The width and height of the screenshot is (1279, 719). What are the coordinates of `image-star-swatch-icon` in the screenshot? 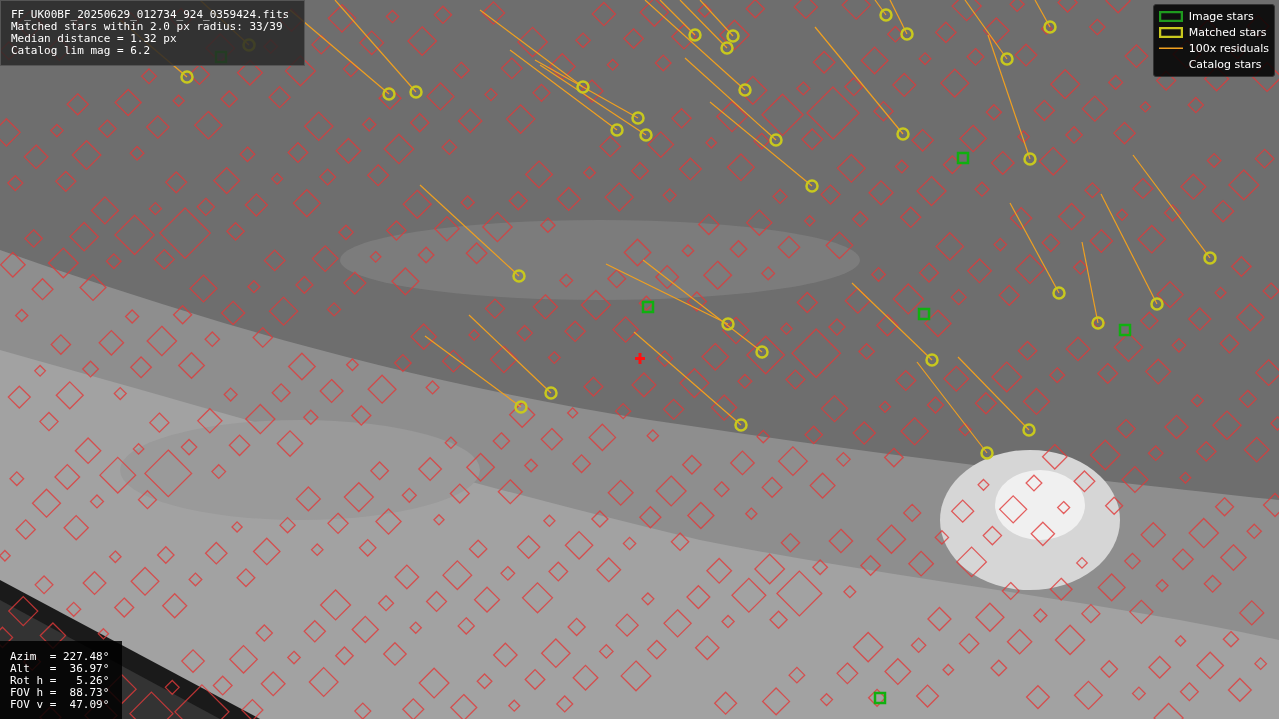 It's located at (1170, 16).